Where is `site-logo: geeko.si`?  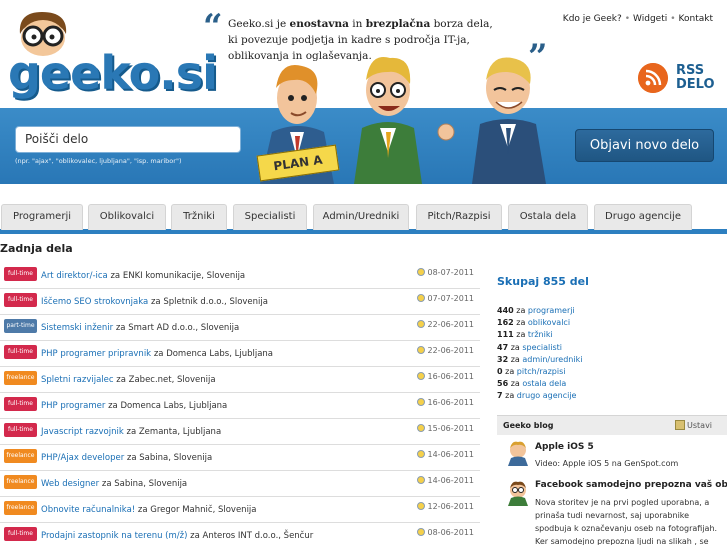 site-logo: geeko.si is located at coordinates (113, 73).